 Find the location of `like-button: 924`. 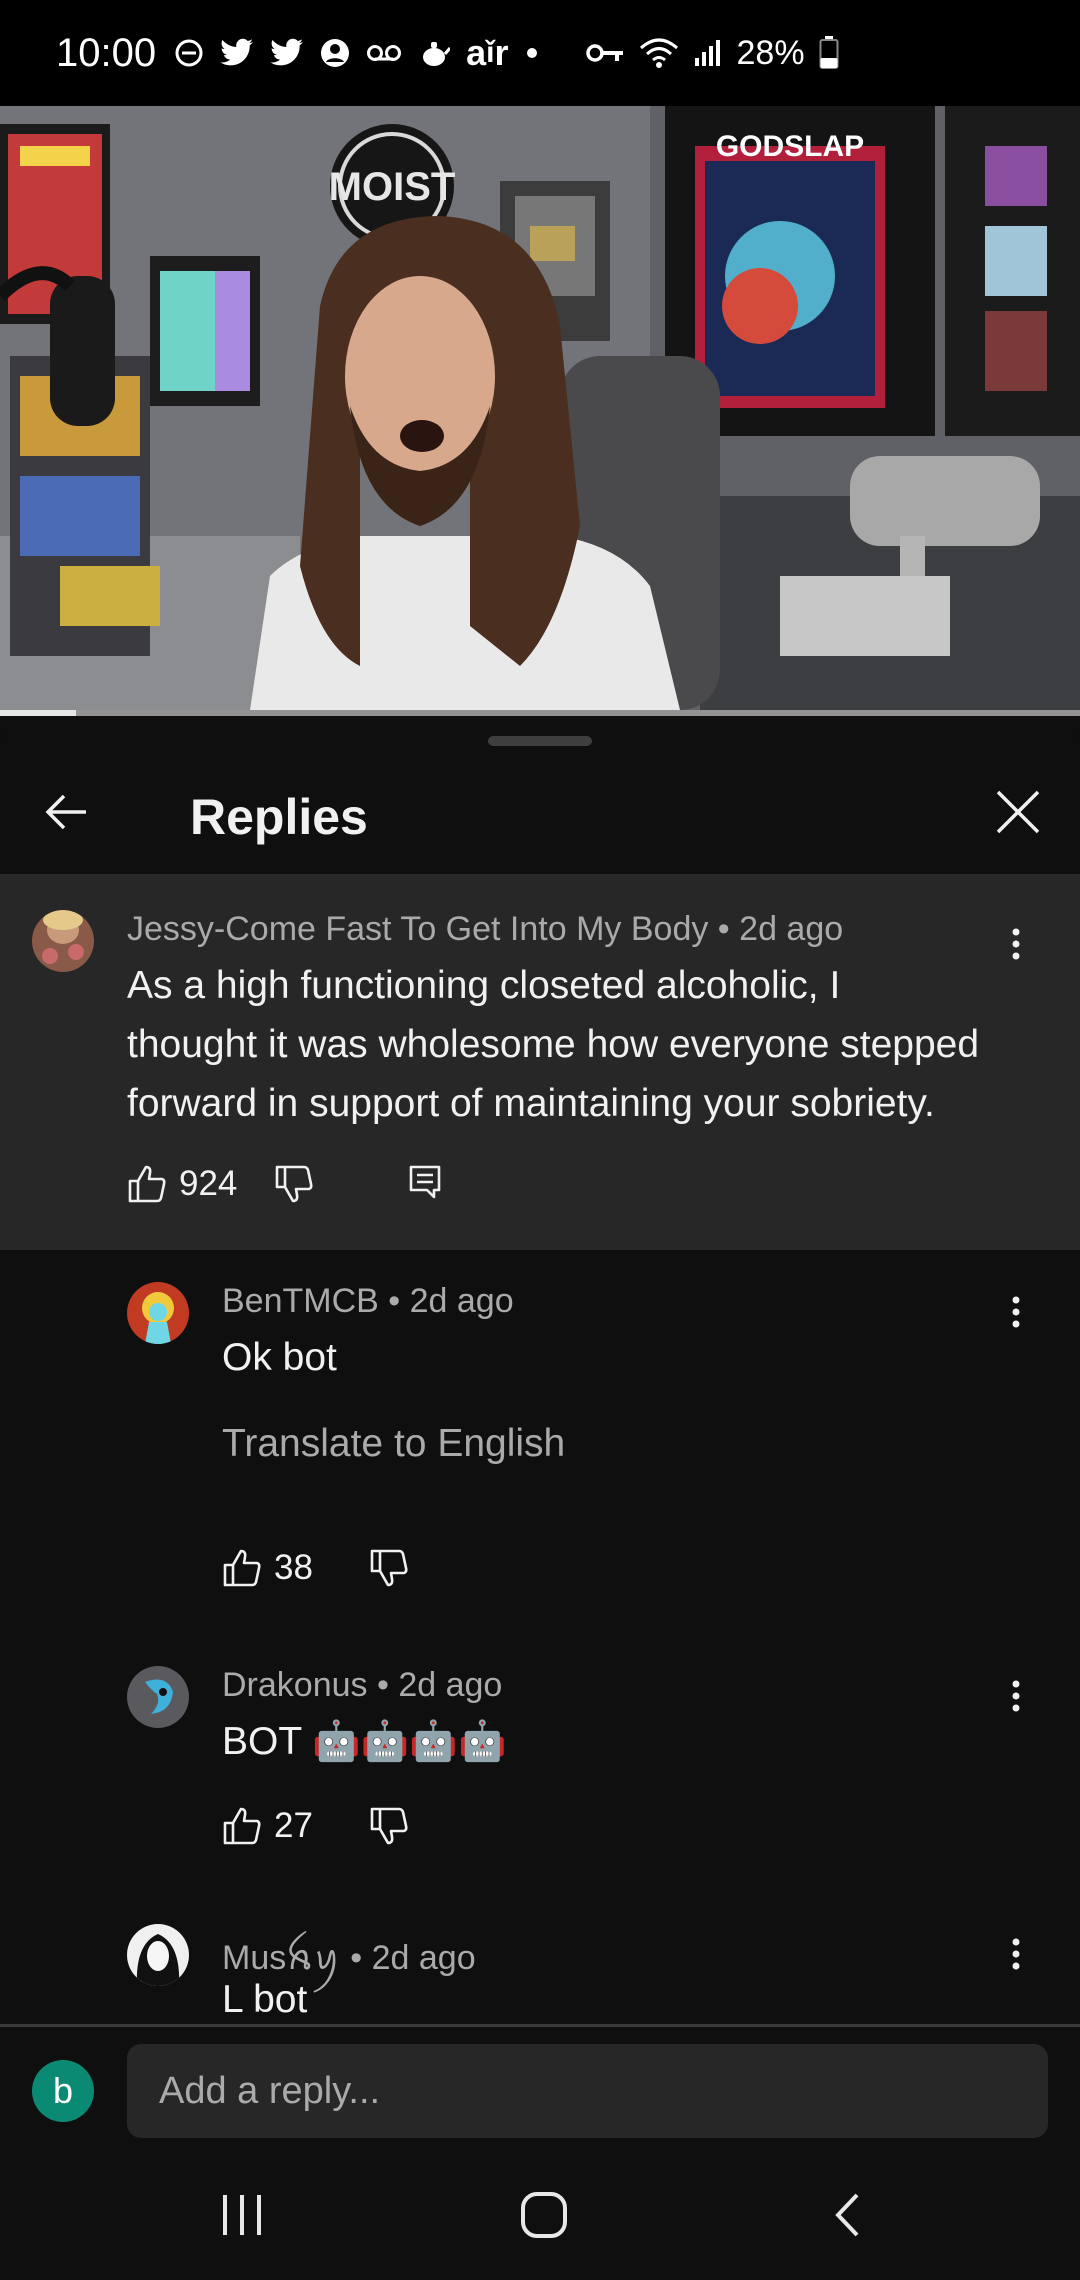

like-button: 924 is located at coordinates (182, 1184).